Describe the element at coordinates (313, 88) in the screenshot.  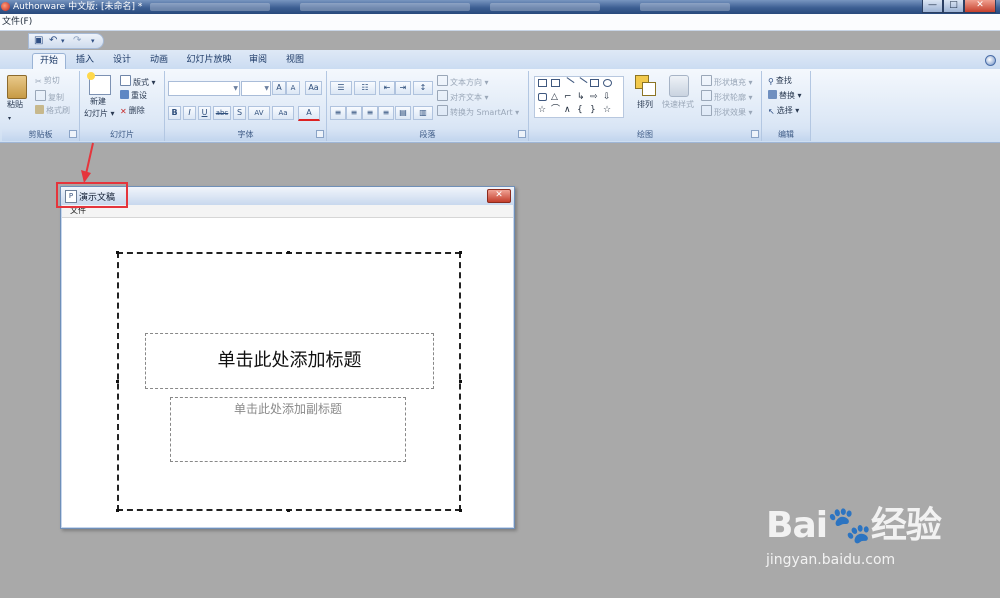
I see `clear-format-button: Aa` at that location.